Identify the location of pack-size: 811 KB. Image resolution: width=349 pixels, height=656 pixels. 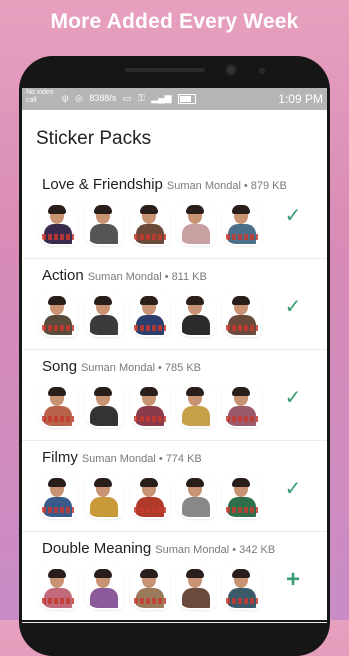
(189, 277).